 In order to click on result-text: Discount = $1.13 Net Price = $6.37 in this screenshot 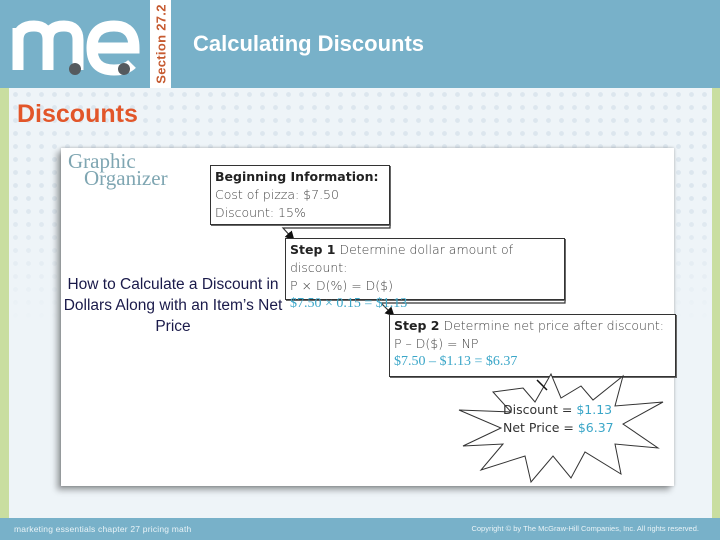, I will do `click(558, 419)`.